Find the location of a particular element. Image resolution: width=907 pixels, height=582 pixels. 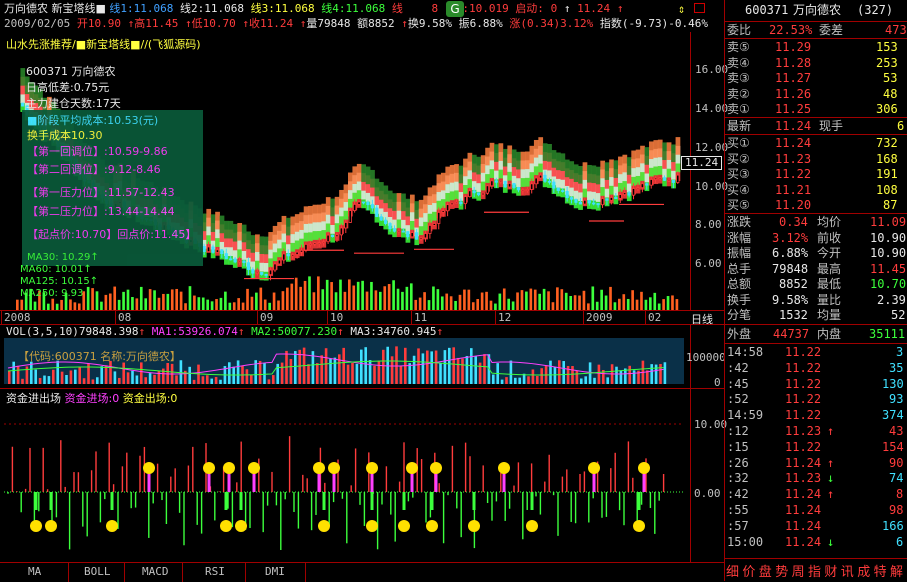

ma125-label: MA125: 10.15↑ is located at coordinates (59, 281).